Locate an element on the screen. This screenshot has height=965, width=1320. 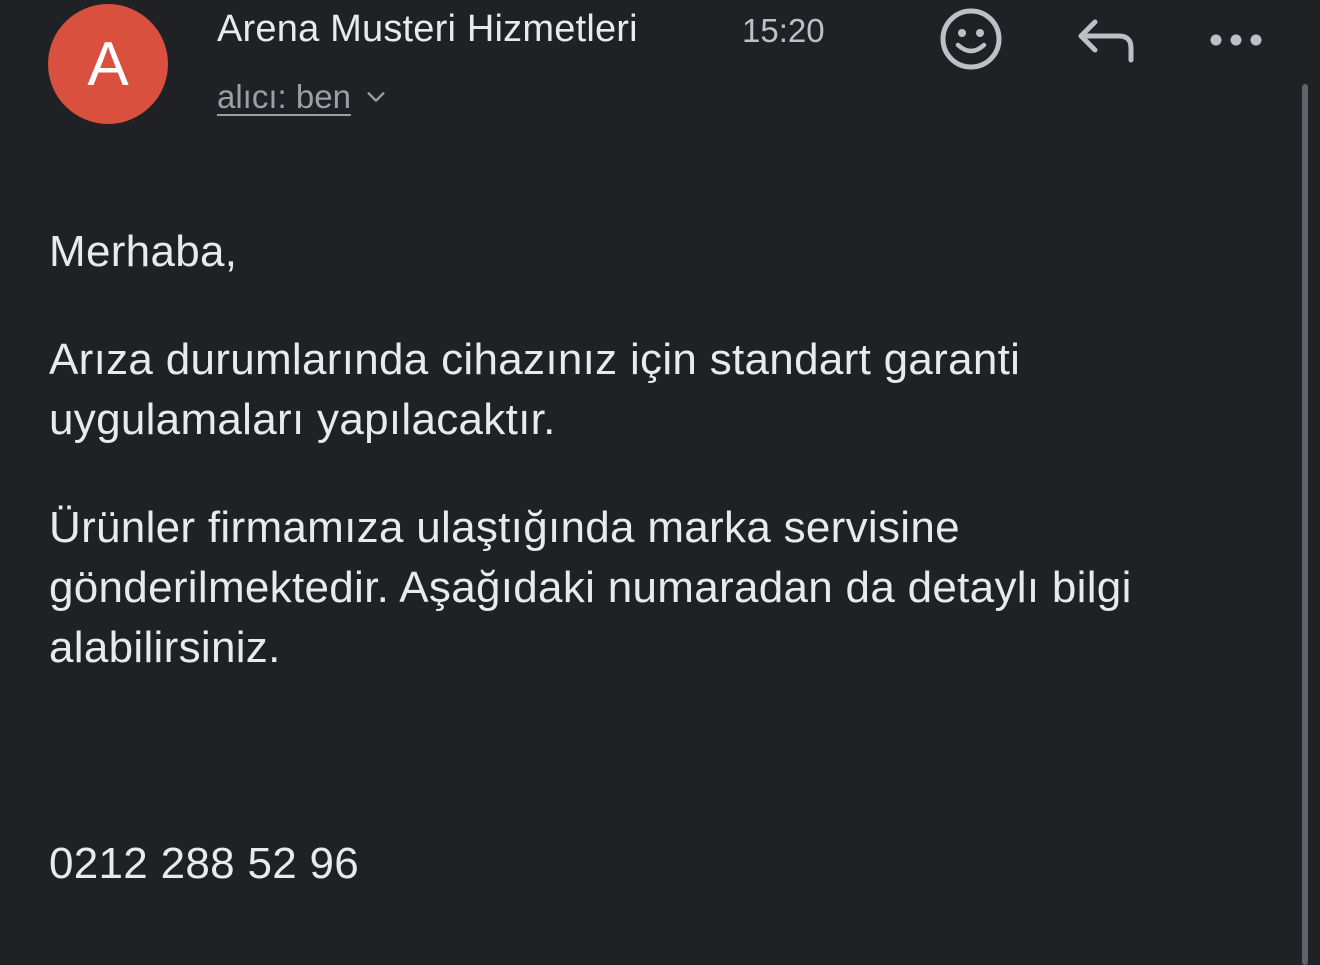
avatar-letter: A is located at coordinates (108, 64).